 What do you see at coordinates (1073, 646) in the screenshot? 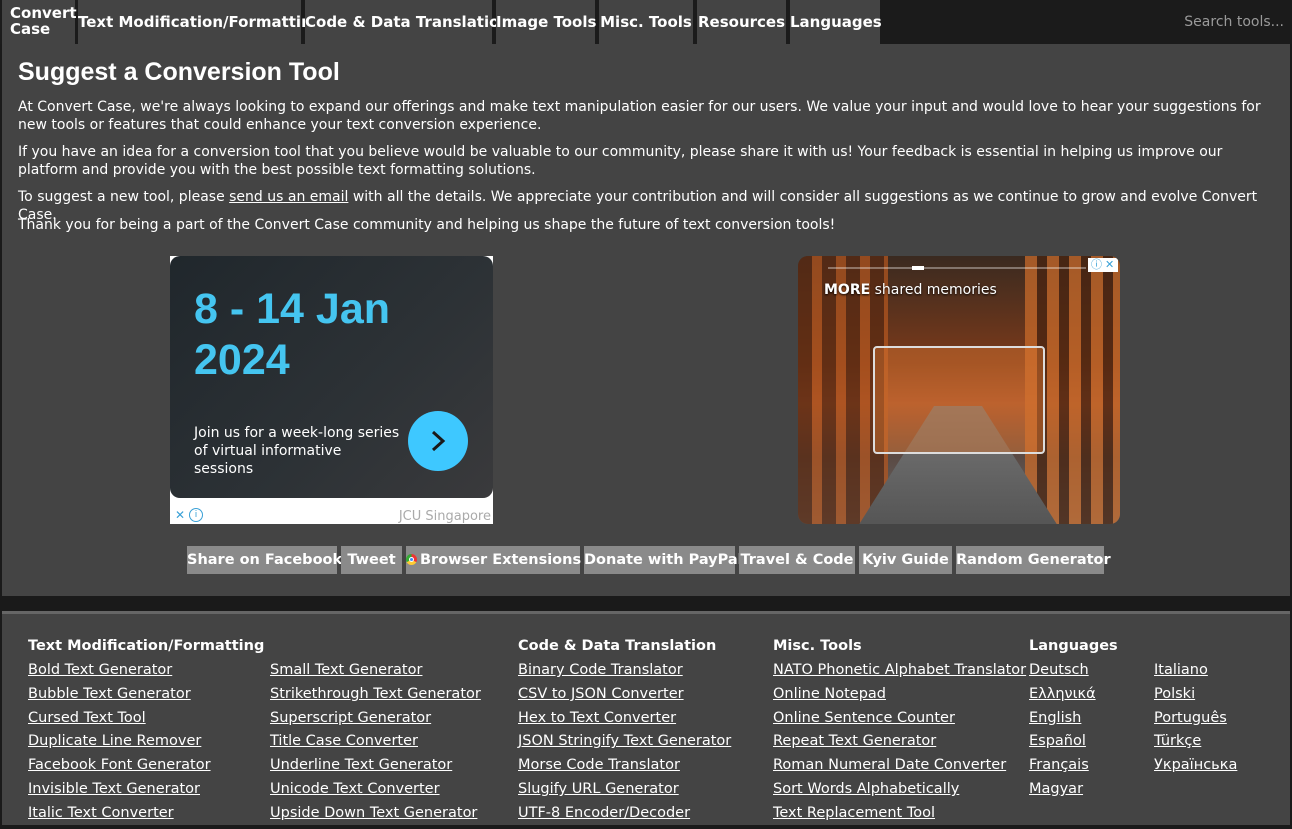
I see `footer-heading-languages: Languages` at bounding box center [1073, 646].